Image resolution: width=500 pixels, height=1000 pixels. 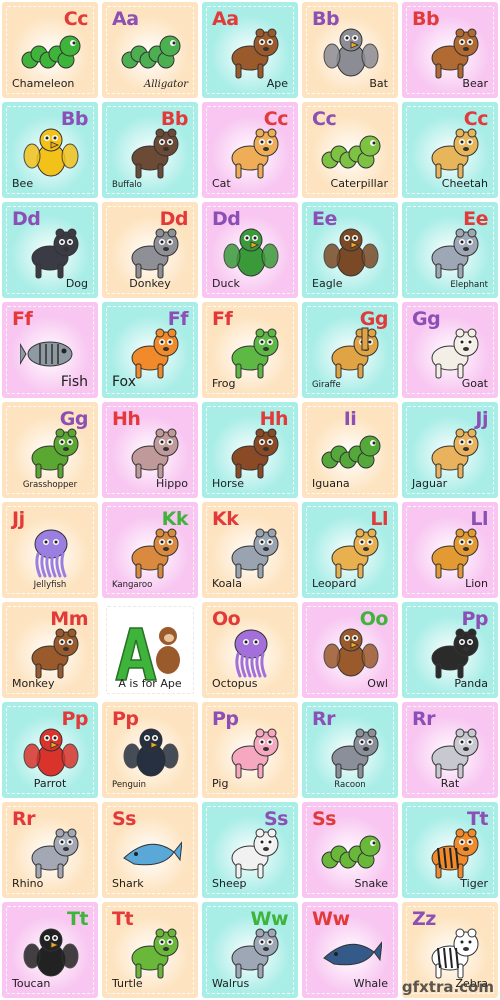 I want to click on fish-icon, so click(x=46, y=354).